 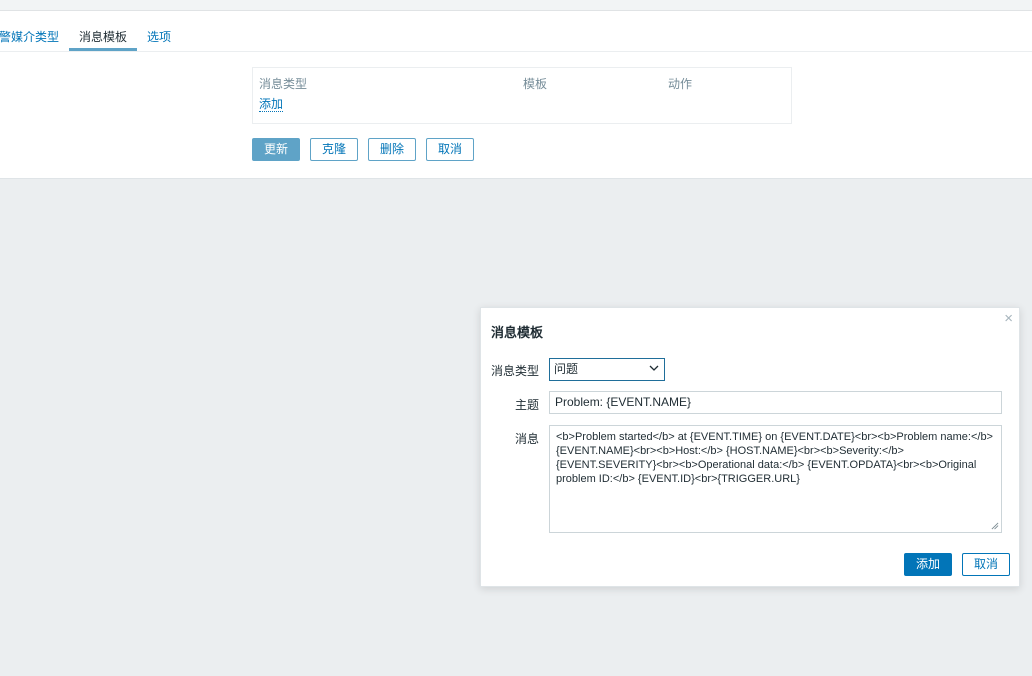 I want to click on update-button: 更新, so click(x=276, y=149).